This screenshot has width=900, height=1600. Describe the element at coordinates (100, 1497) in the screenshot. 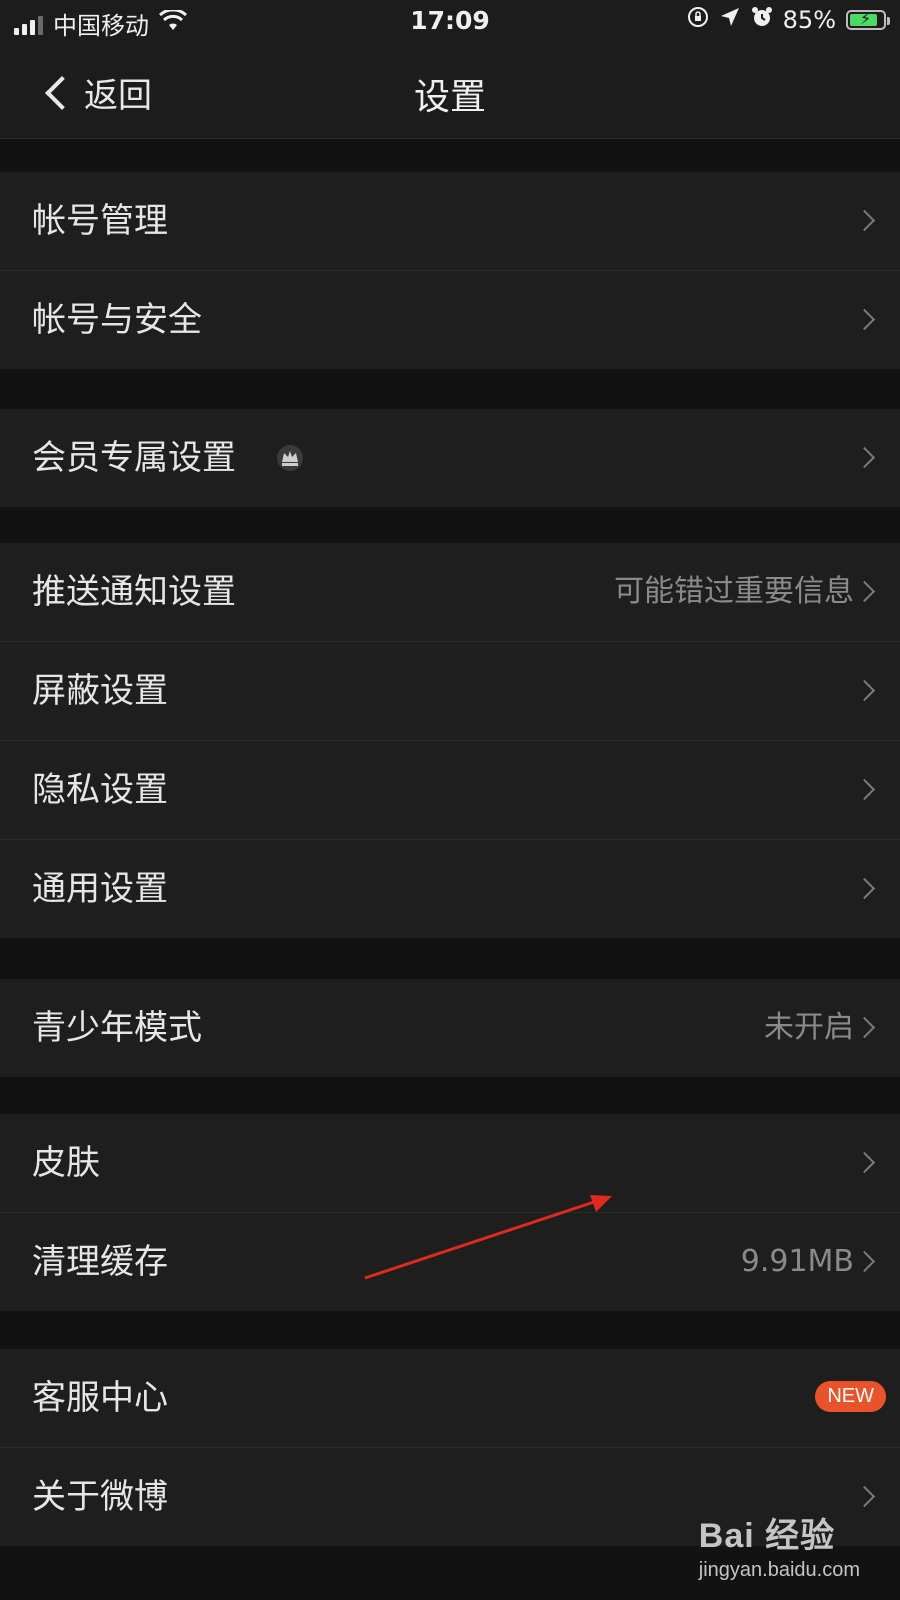

I see `row-label: 关于微博` at that location.